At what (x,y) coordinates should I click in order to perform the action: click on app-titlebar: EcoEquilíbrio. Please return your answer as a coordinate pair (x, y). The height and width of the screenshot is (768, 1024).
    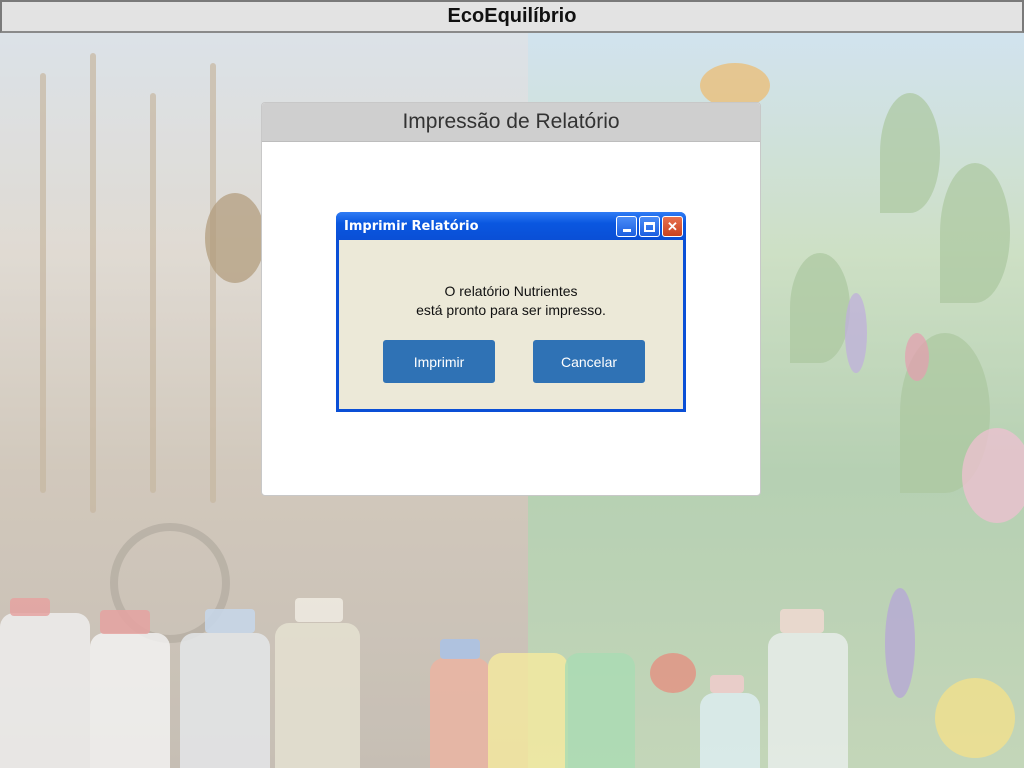
    Looking at the image, I should click on (512, 16).